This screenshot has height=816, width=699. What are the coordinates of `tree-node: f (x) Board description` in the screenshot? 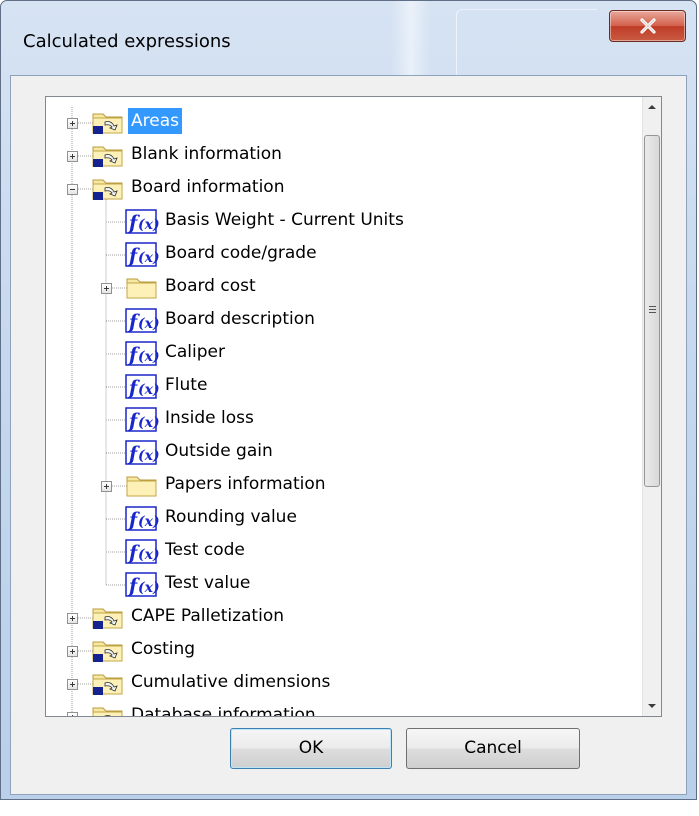 It's located at (344, 320).